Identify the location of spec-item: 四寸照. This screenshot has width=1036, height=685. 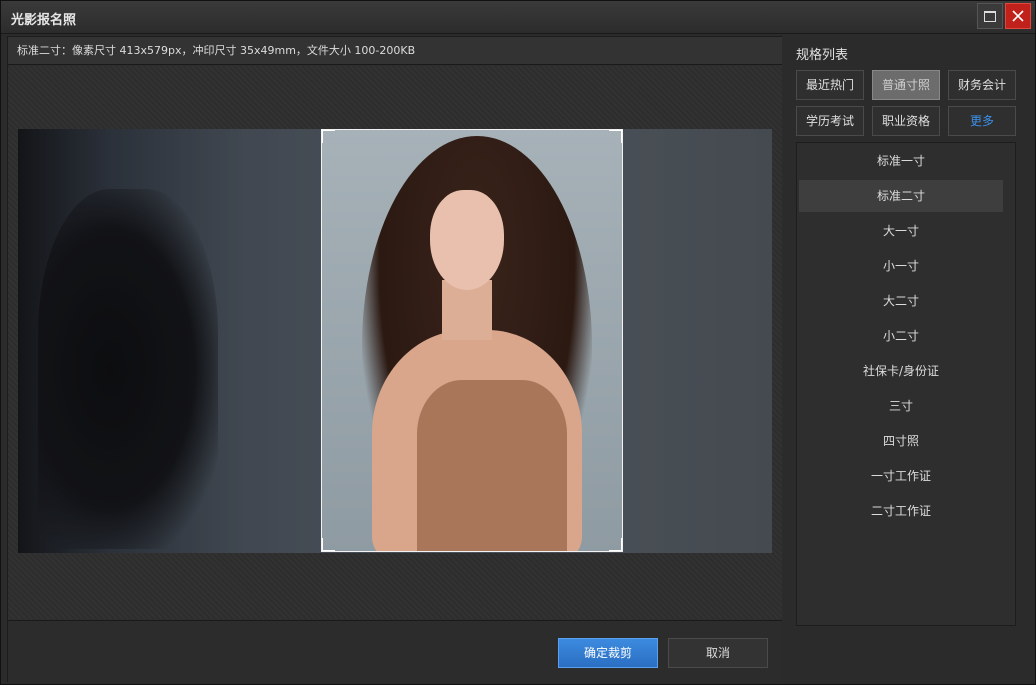
(901, 441).